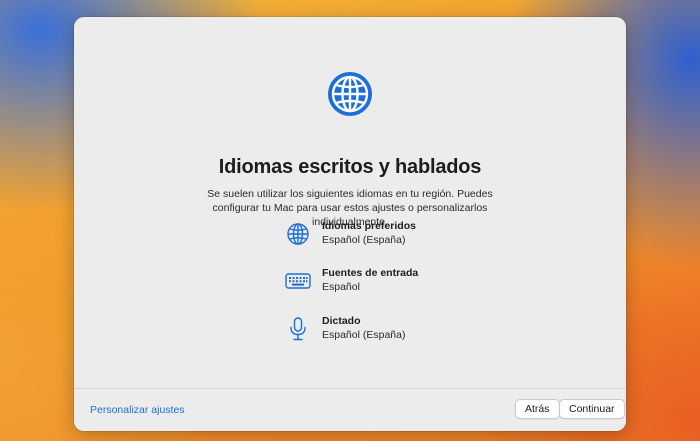  I want to click on list-item-input-sources: Fuentes de entrada Español, so click(414, 282).